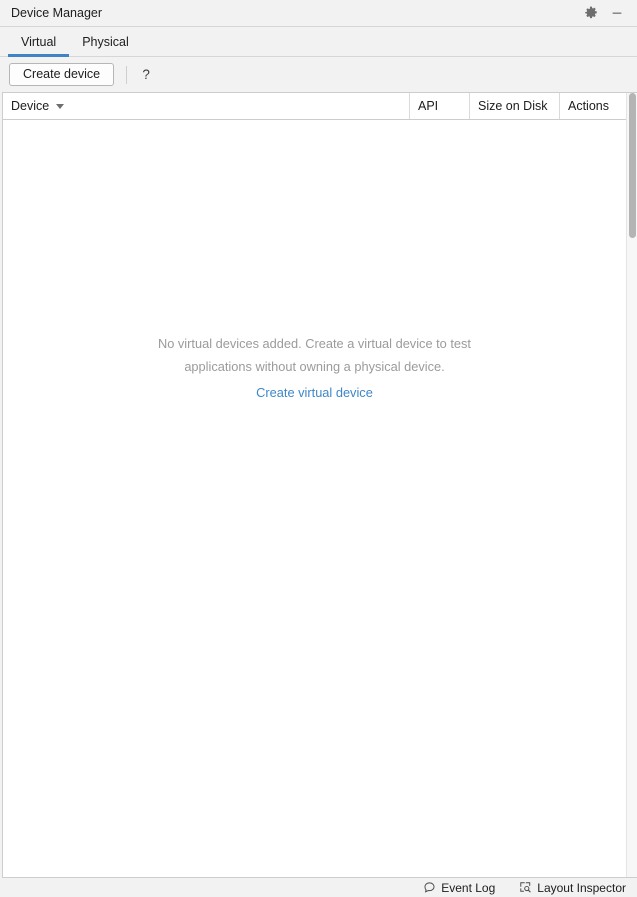 The width and height of the screenshot is (637, 897). I want to click on tab-inactive-indicator, so click(105, 55).